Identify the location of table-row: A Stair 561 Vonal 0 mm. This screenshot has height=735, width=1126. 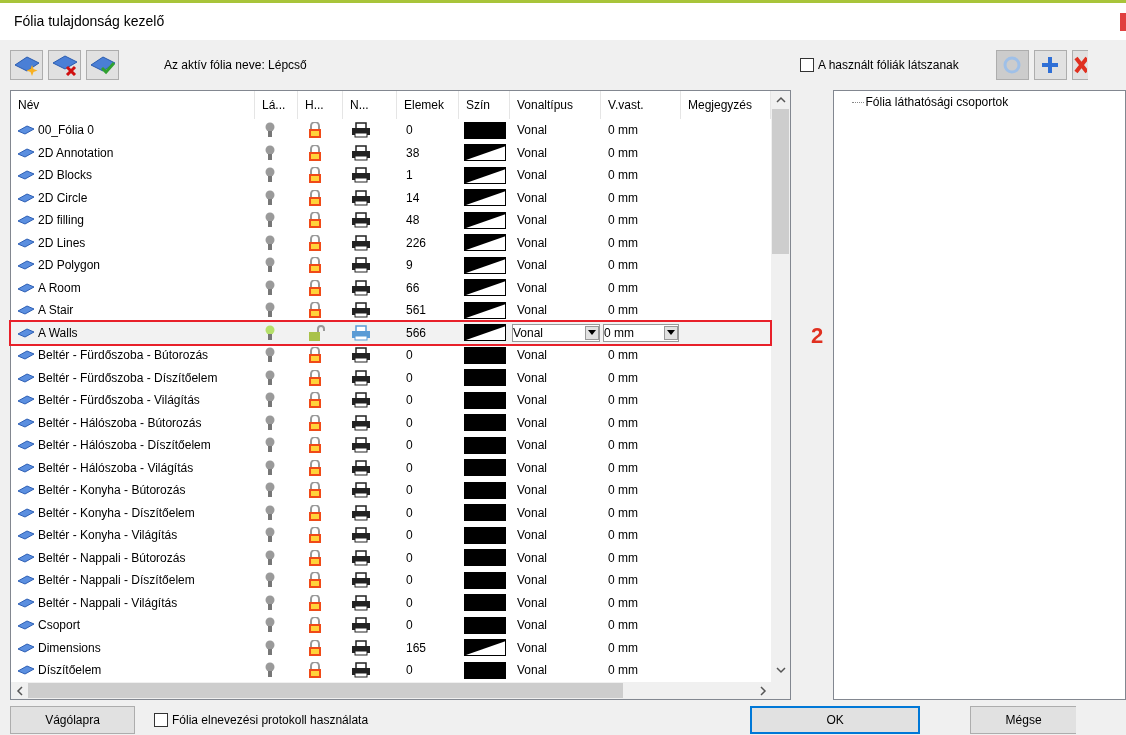
(391, 310).